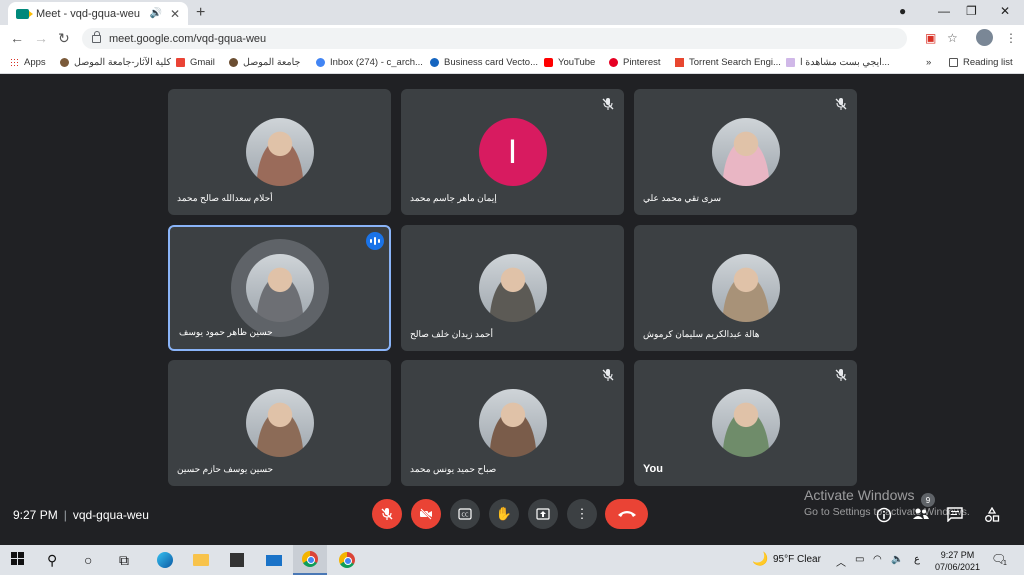 This screenshot has height=575, width=1024. I want to click on present-button, so click(543, 514).